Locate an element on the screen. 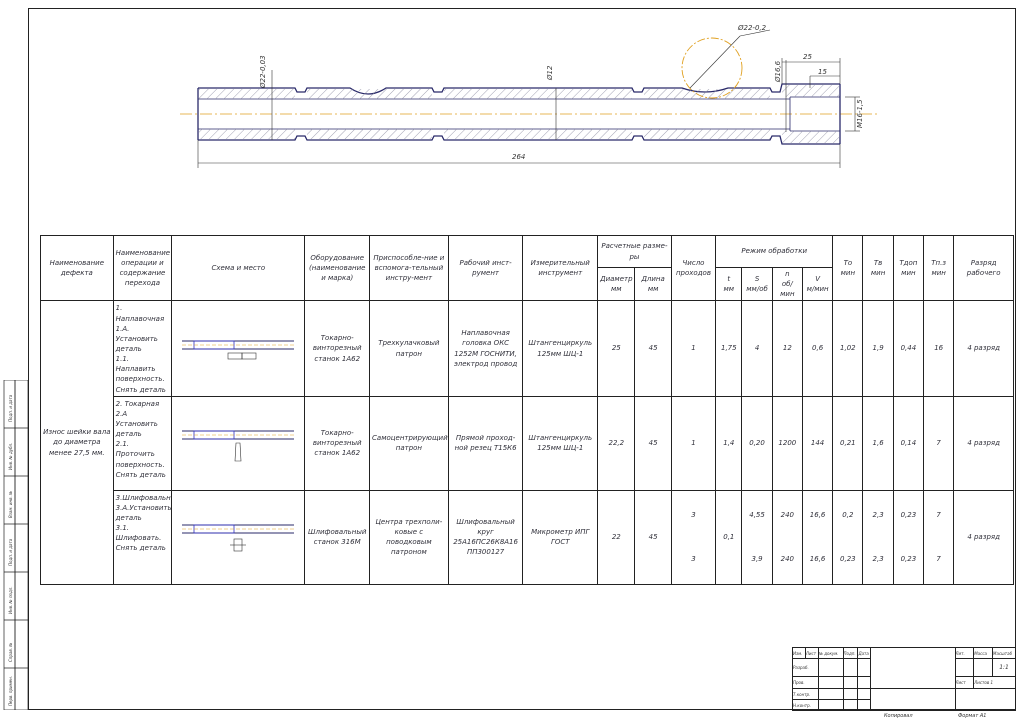 This screenshot has height=723, width=1024. hdr-v-unit: м/мин is located at coordinates (817, 289).